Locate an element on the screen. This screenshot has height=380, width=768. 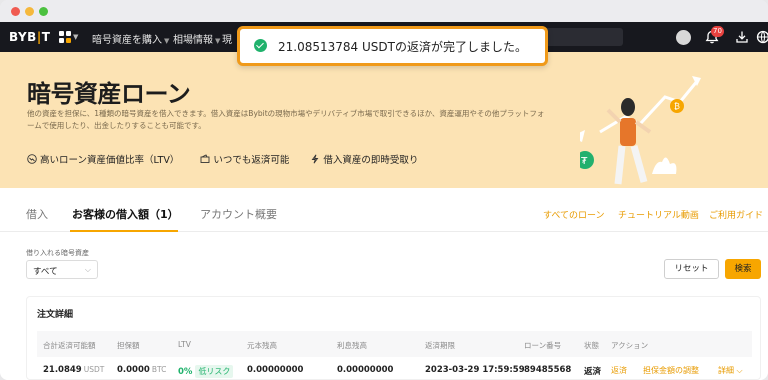
avatar is located at coordinates (683, 37).